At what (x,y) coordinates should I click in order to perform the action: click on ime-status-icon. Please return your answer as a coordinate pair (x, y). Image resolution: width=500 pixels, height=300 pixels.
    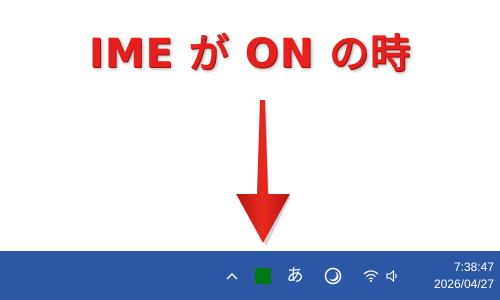
    Looking at the image, I should click on (263, 275).